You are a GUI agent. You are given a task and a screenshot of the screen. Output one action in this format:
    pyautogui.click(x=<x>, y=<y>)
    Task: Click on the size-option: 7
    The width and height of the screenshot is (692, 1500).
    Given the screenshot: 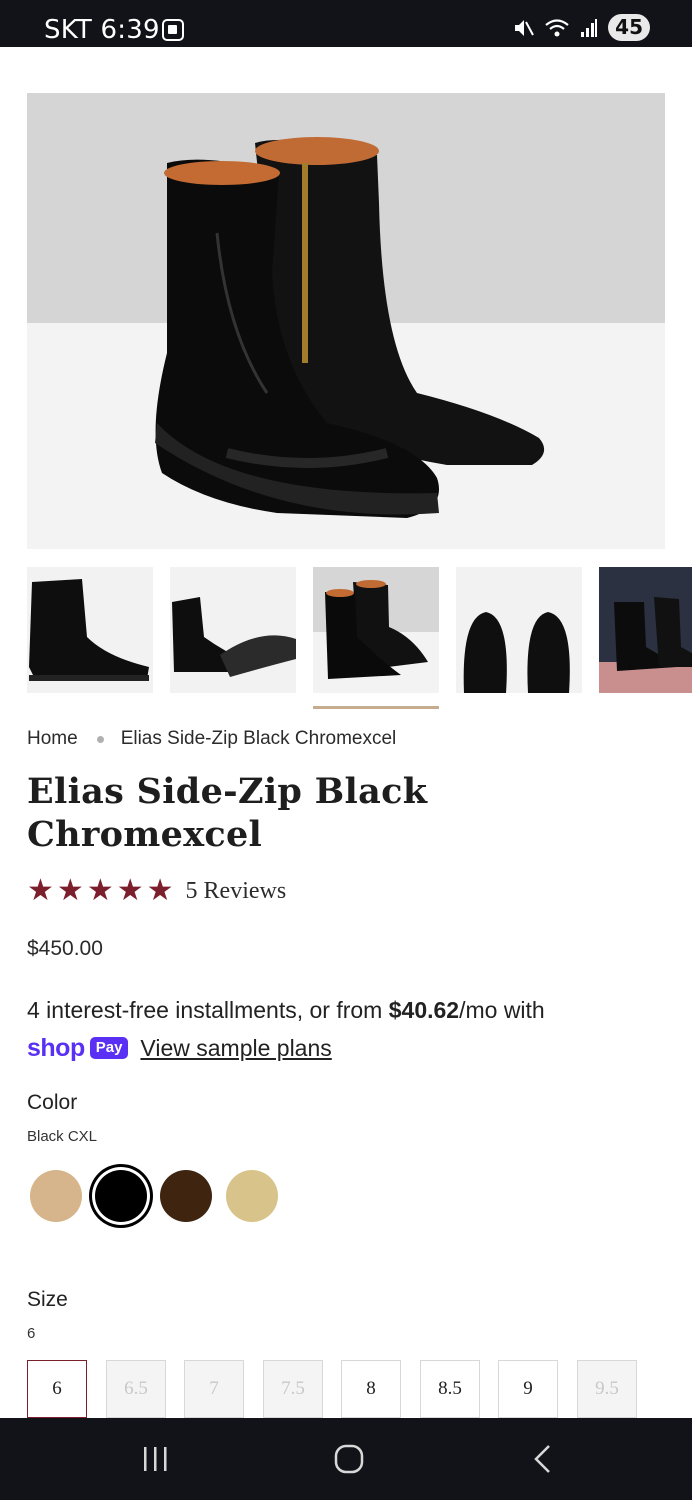 What is the action you would take?
    pyautogui.click(x=214, y=1389)
    